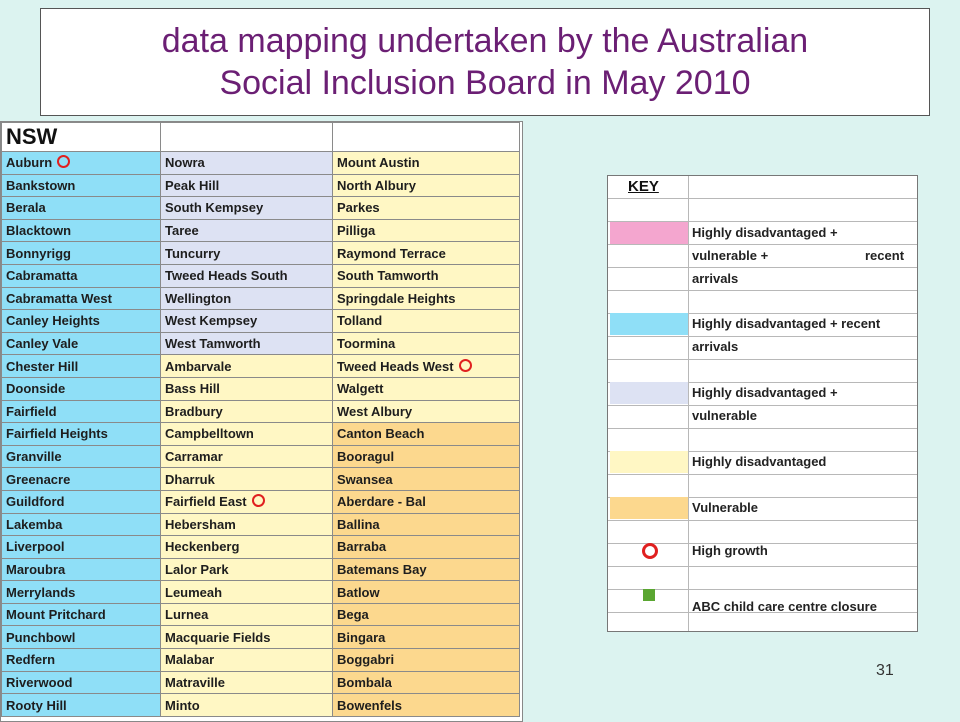 This screenshot has width=960, height=722. What do you see at coordinates (198, 366) in the screenshot?
I see `suburb-name: Ambarvale` at bounding box center [198, 366].